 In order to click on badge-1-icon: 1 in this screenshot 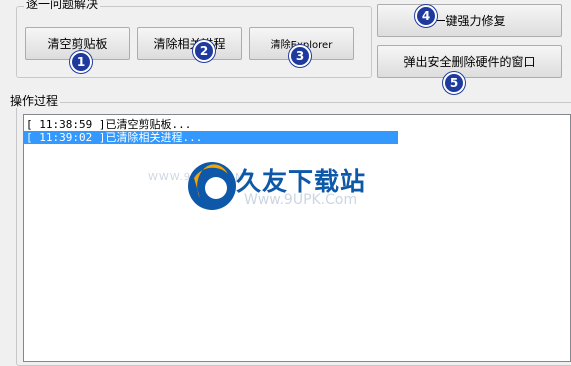, I will do `click(81, 62)`.